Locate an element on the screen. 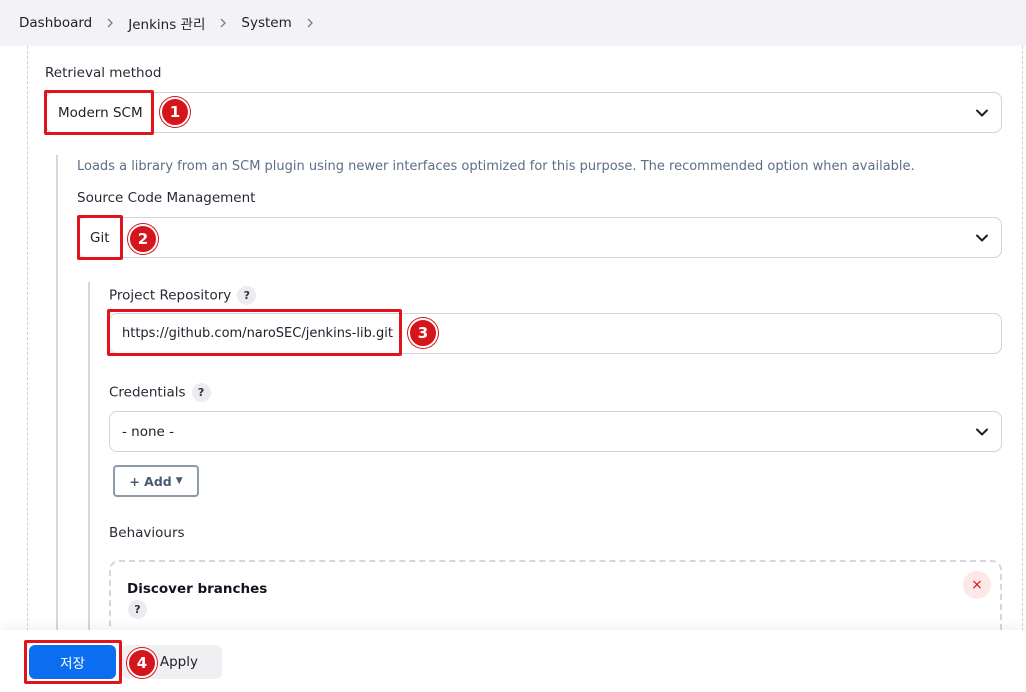  annotation-badge-2: 2 is located at coordinates (143, 239).